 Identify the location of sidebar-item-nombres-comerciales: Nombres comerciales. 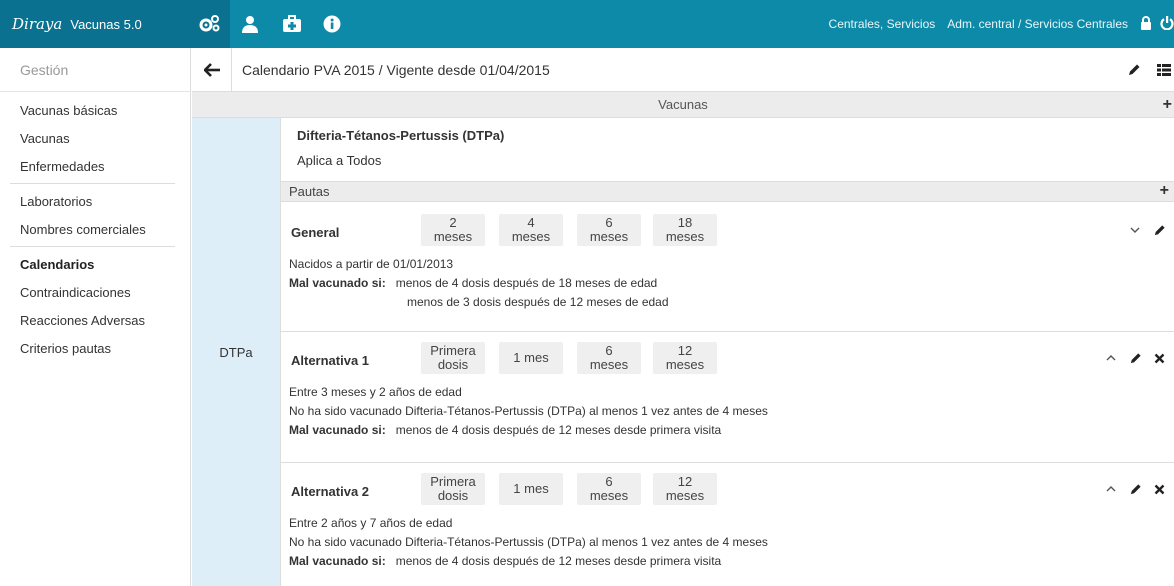
(95, 229).